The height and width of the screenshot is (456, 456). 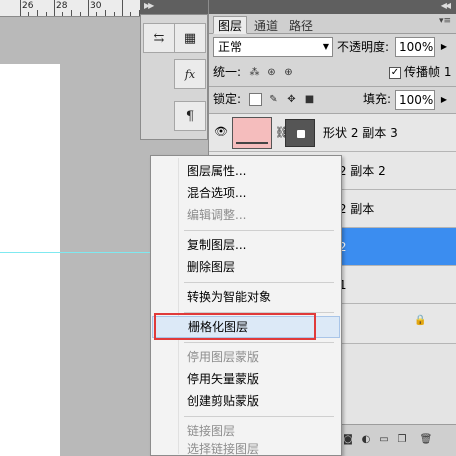 What do you see at coordinates (360, 132) in the screenshot?
I see `layer-name: 形状 2 副本 3` at bounding box center [360, 132].